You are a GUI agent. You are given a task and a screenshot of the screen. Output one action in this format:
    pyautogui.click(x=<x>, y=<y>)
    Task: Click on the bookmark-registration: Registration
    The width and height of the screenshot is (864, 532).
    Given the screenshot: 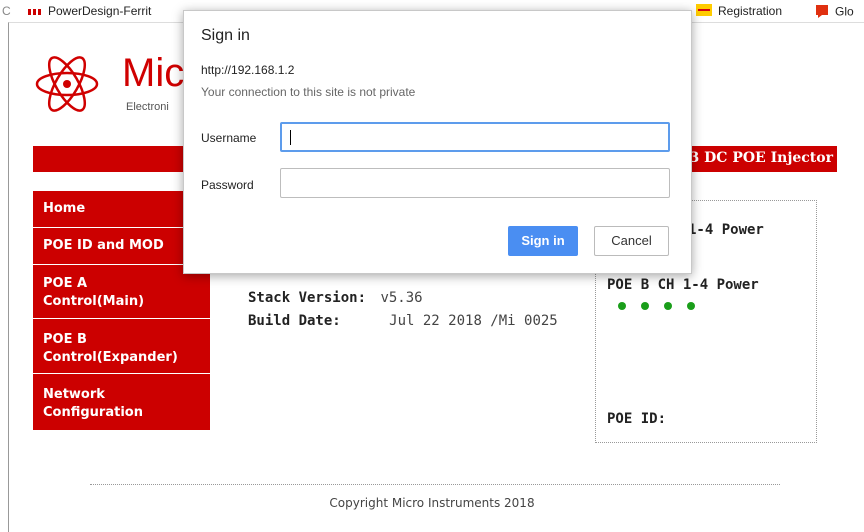 What is the action you would take?
    pyautogui.click(x=739, y=11)
    